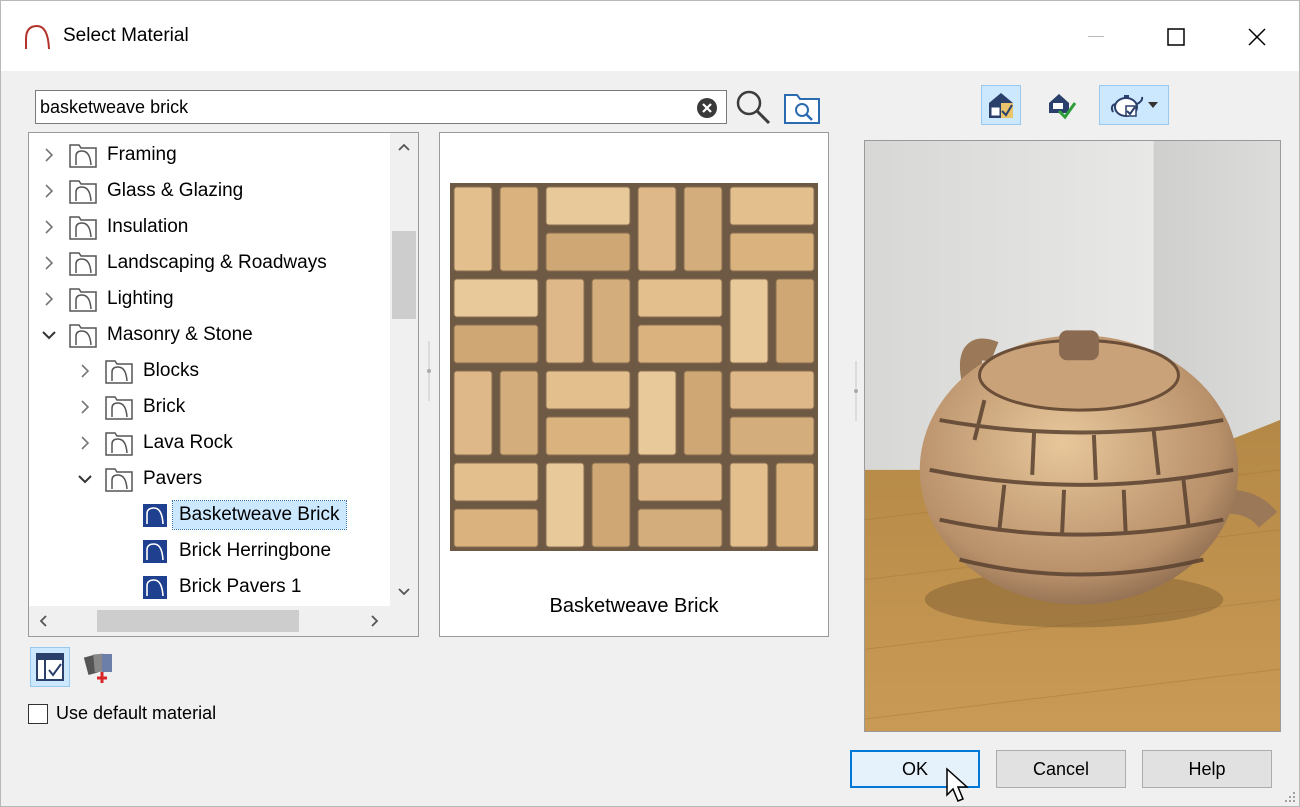  I want to click on apply-material-button, so click(50, 667).